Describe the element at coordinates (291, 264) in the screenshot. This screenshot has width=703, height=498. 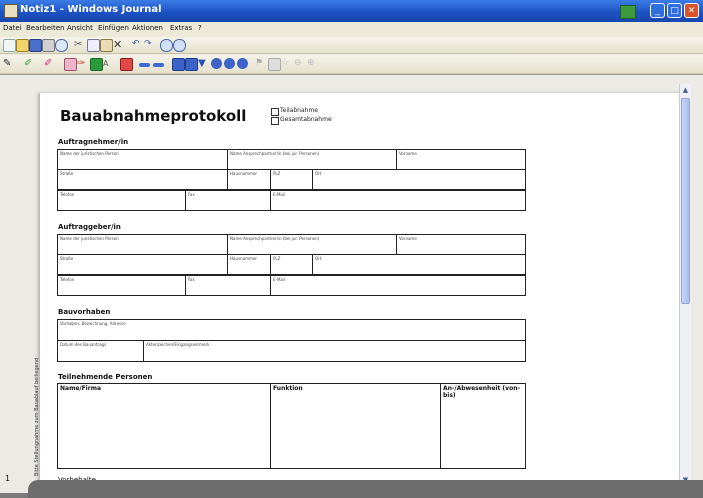
I see `ag-plz-field: PLZ` at that location.